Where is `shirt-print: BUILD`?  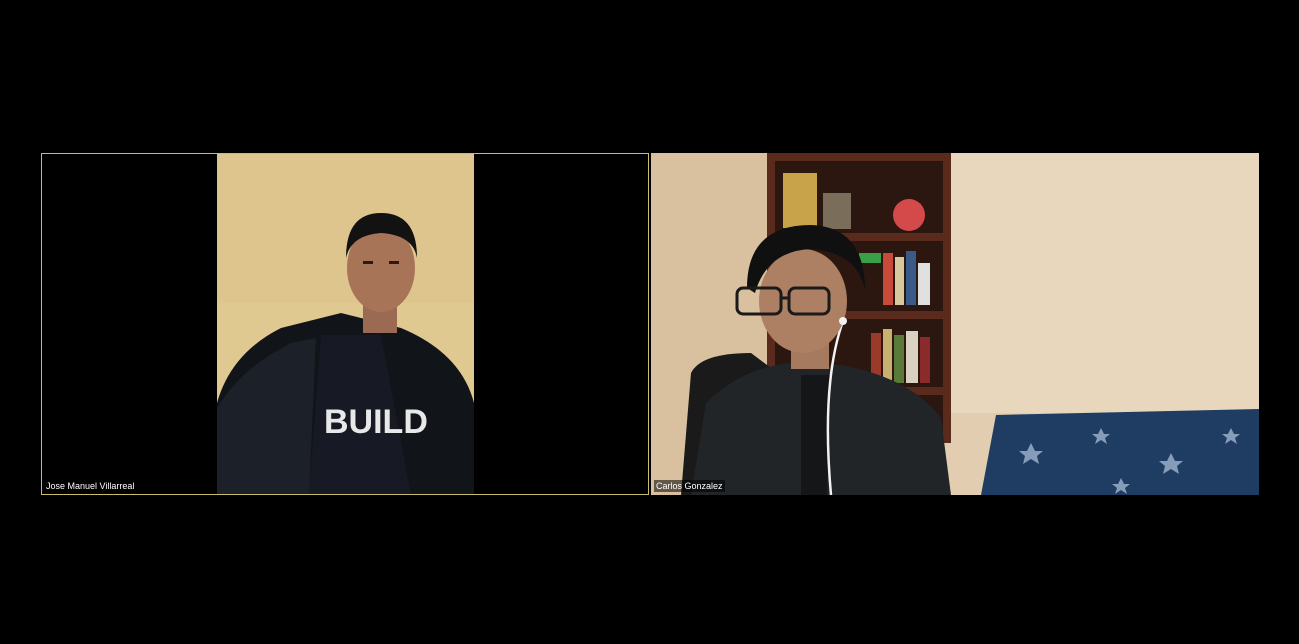 shirt-print: BUILD is located at coordinates (376, 422).